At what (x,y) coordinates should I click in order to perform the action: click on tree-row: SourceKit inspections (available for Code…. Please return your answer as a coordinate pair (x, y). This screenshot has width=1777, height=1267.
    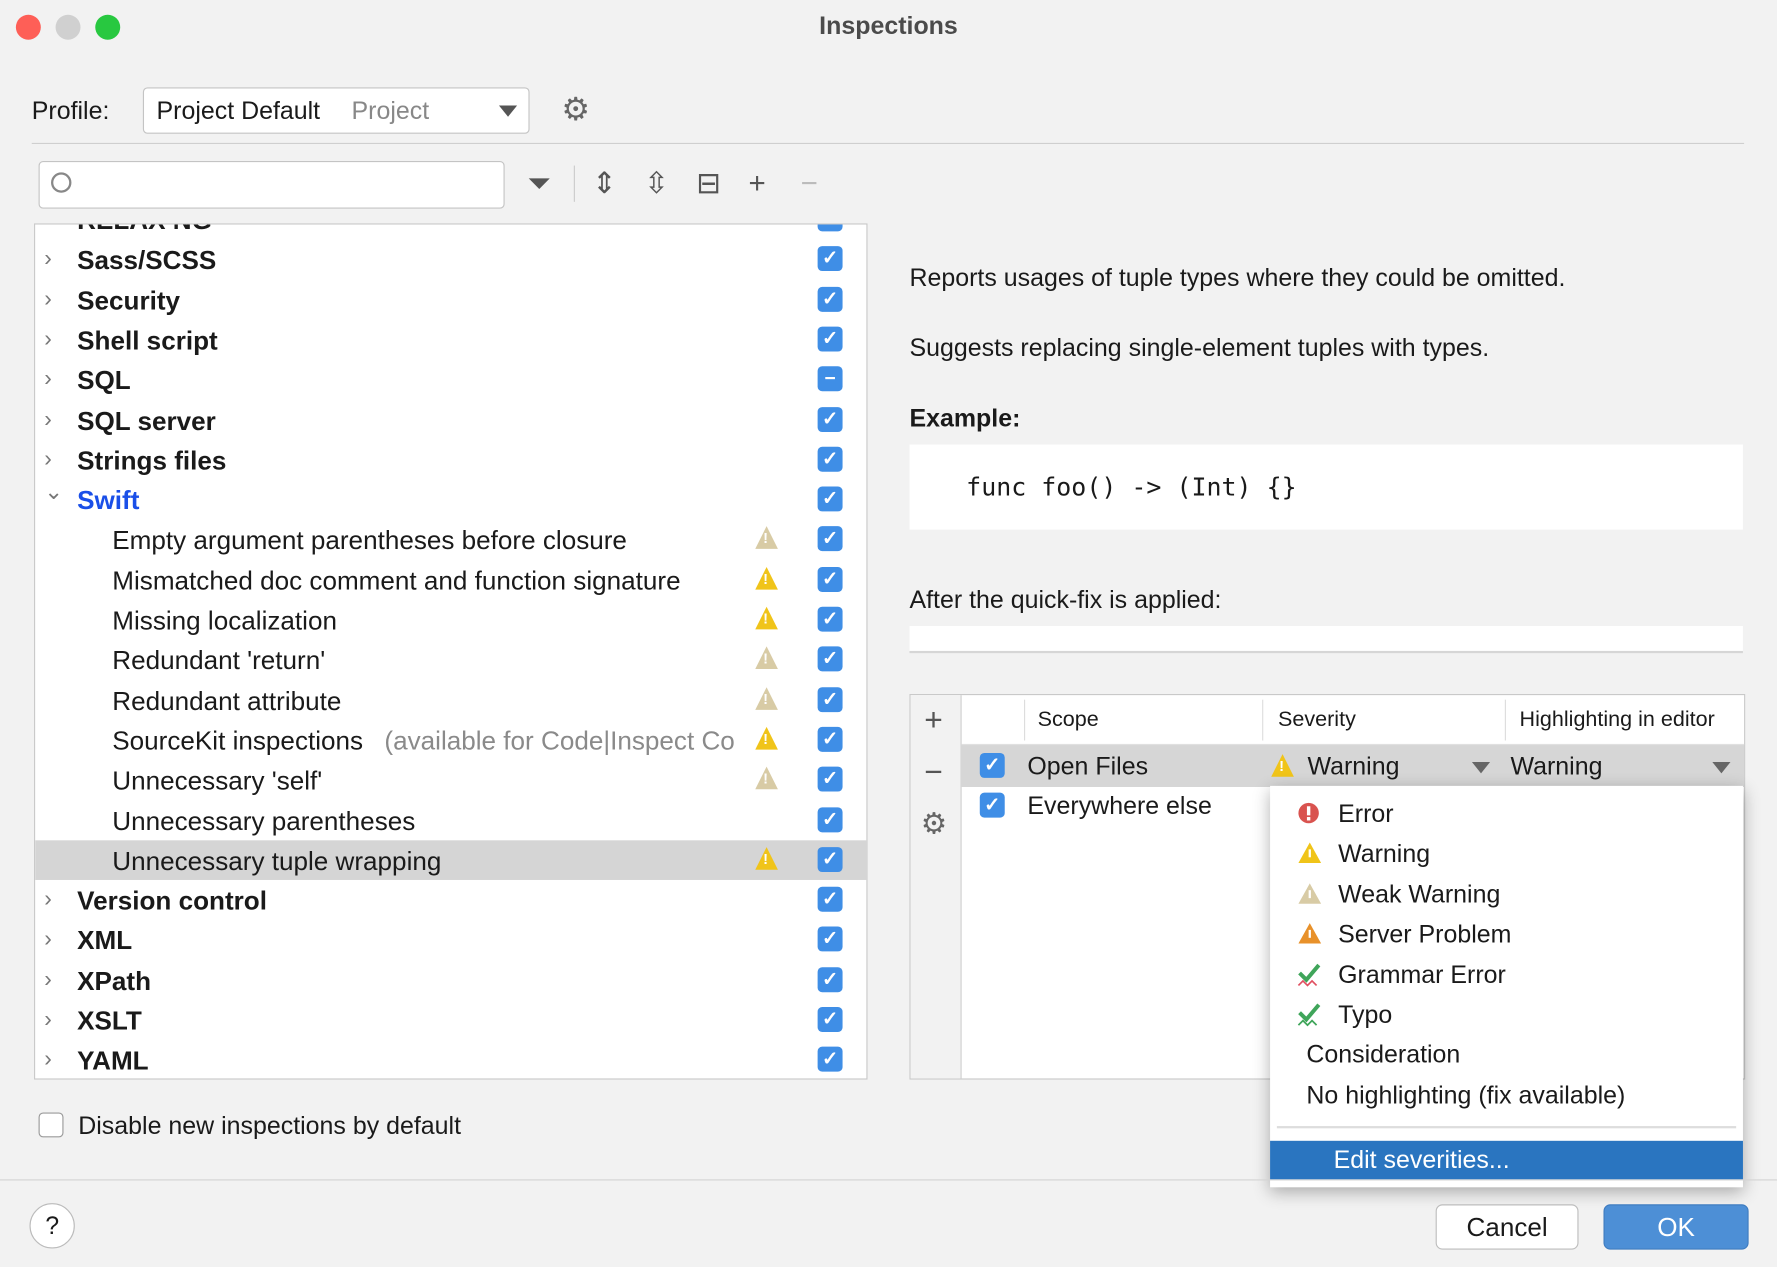
    Looking at the image, I should click on (450, 740).